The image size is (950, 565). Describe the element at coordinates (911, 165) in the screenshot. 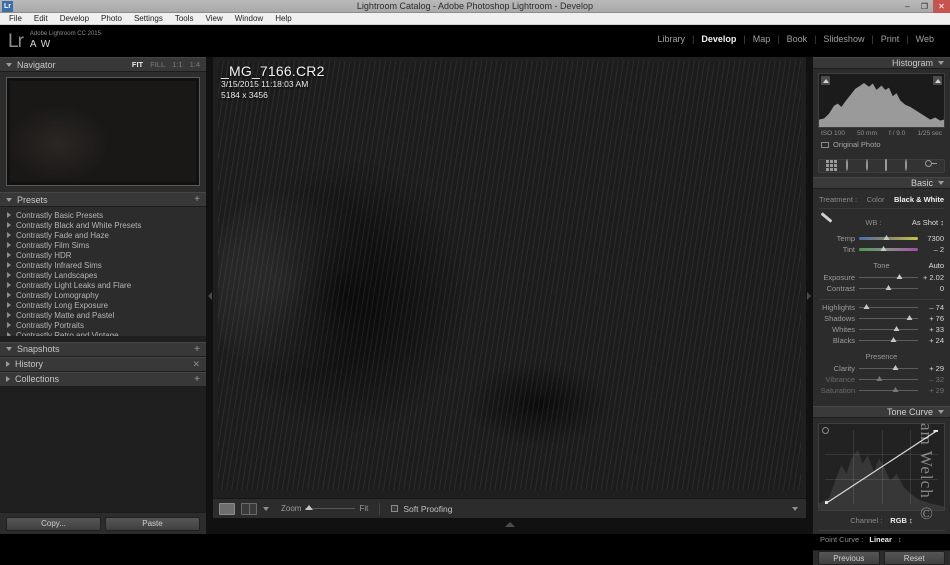

I see `radial-filter-icon` at that location.